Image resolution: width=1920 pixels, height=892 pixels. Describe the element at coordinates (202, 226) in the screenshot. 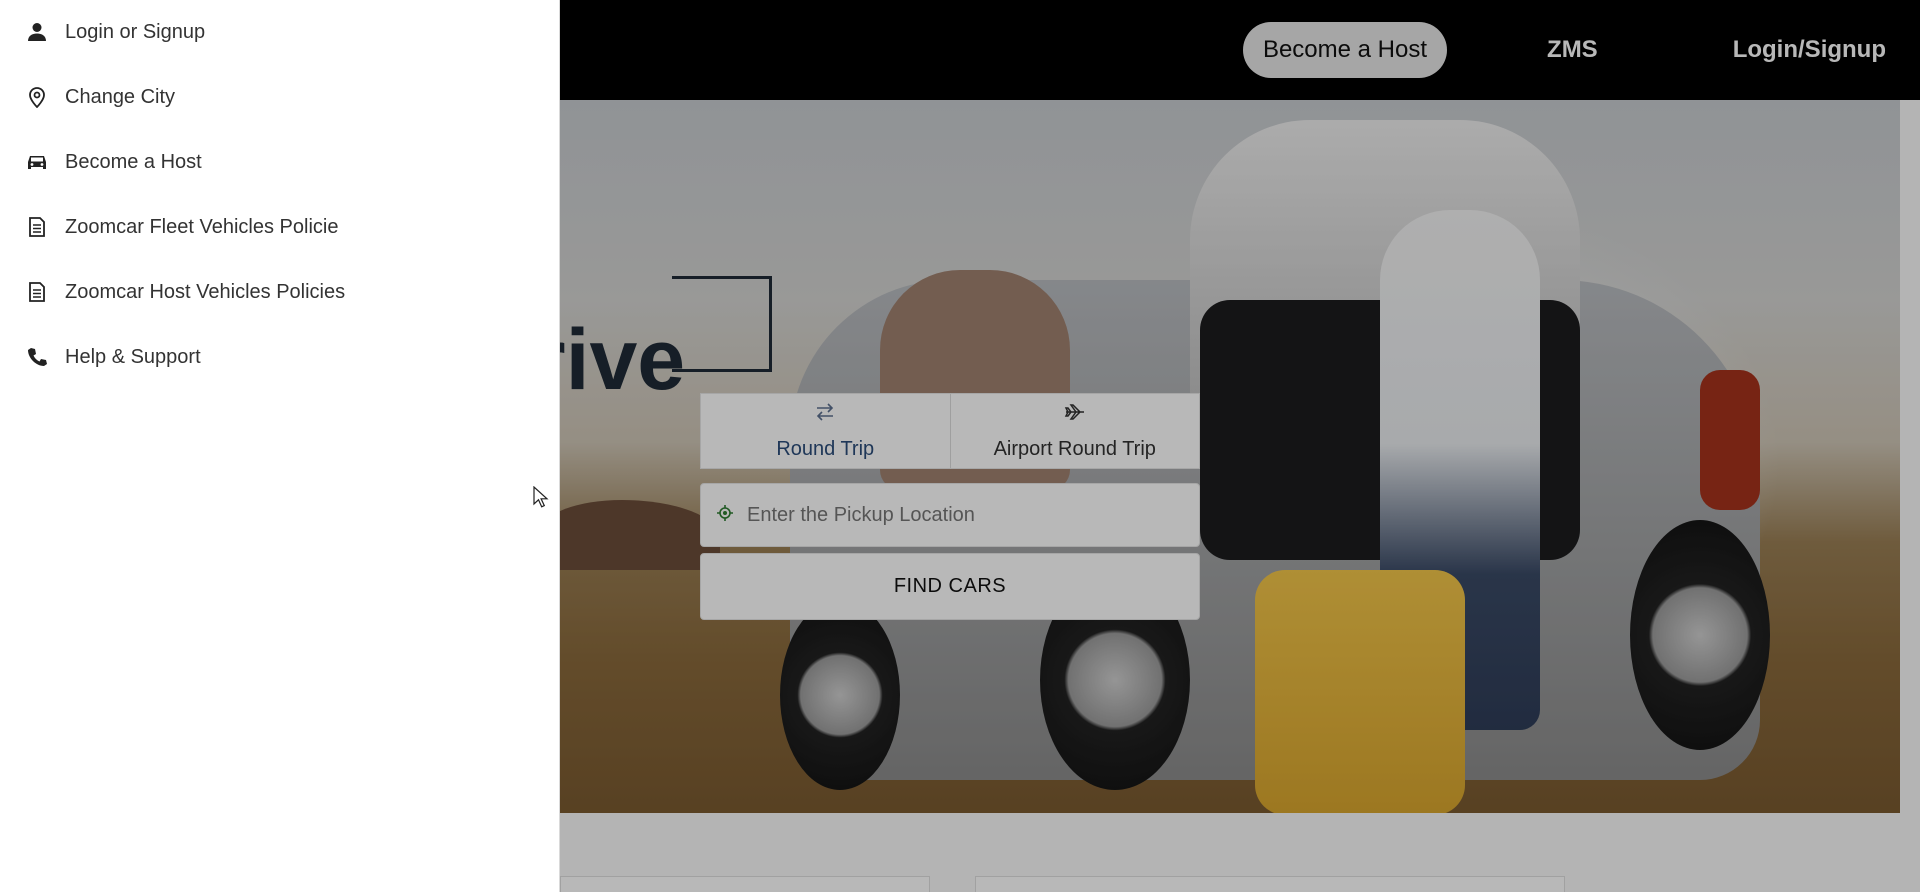

I see `drawer-item-label: Zoomcar Fleet Vehicles Policie` at that location.